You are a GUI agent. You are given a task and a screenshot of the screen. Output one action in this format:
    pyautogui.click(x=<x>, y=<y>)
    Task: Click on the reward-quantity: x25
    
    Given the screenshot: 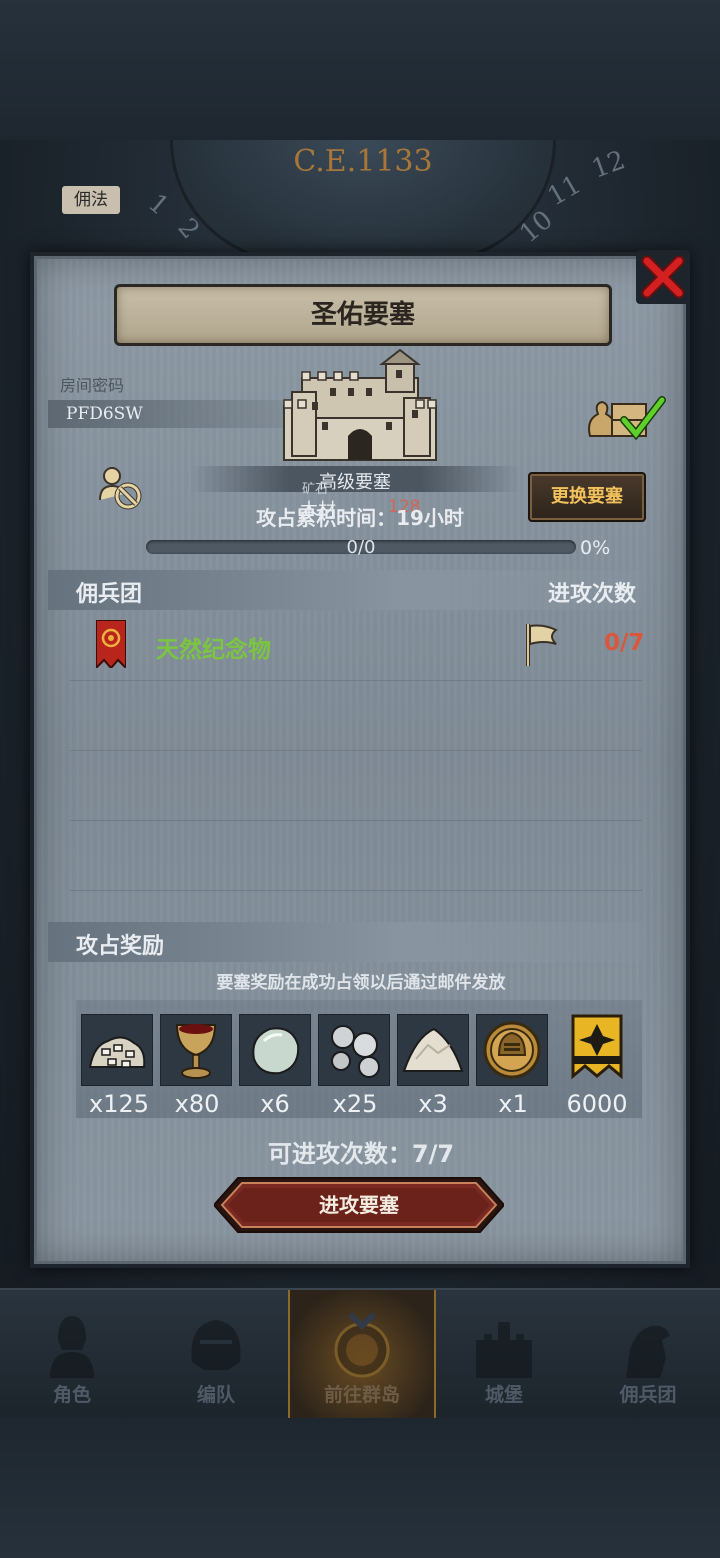 What is the action you would take?
    pyautogui.click(x=355, y=1104)
    